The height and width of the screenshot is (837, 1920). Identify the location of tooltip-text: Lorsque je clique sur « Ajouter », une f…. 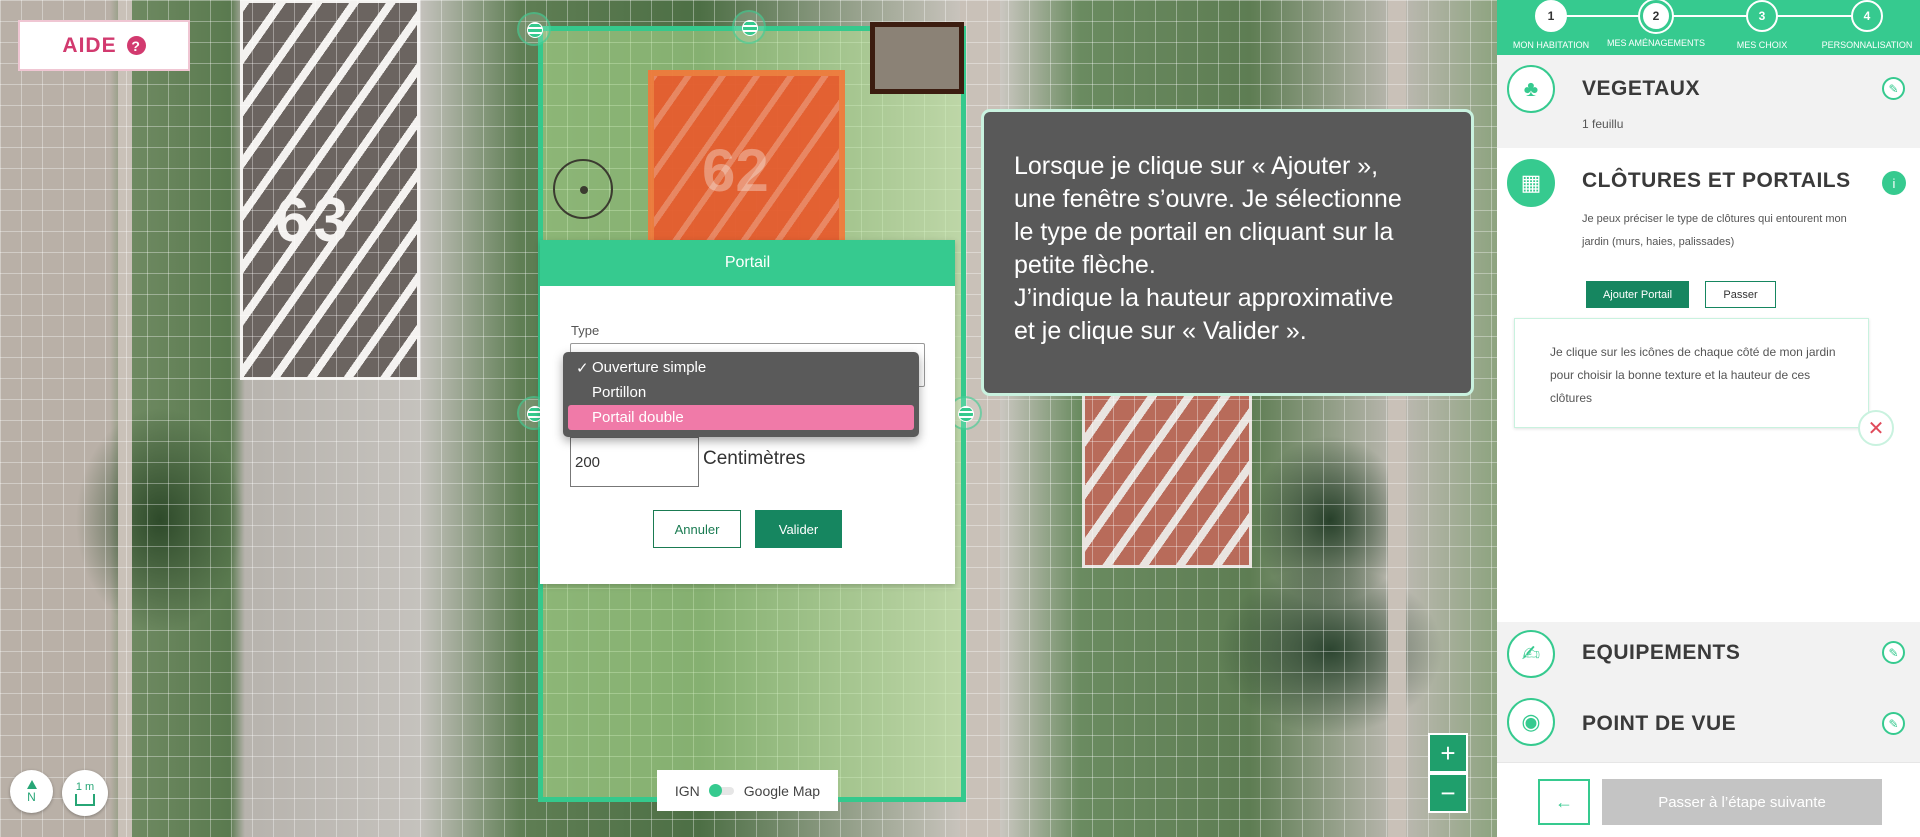
(1208, 248).